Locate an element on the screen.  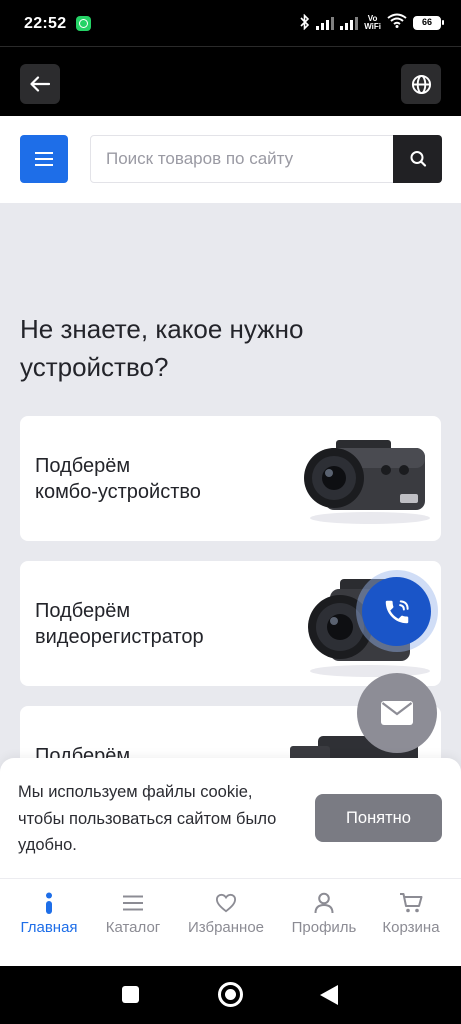
nav-label-catalog: Каталог is located at coordinates (133, 927).